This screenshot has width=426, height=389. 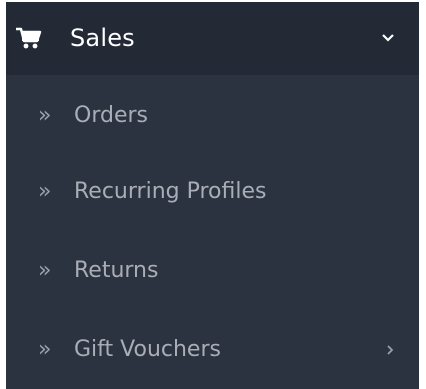 I want to click on sidebar-item-label: Gift Vouchers, so click(x=147, y=349).